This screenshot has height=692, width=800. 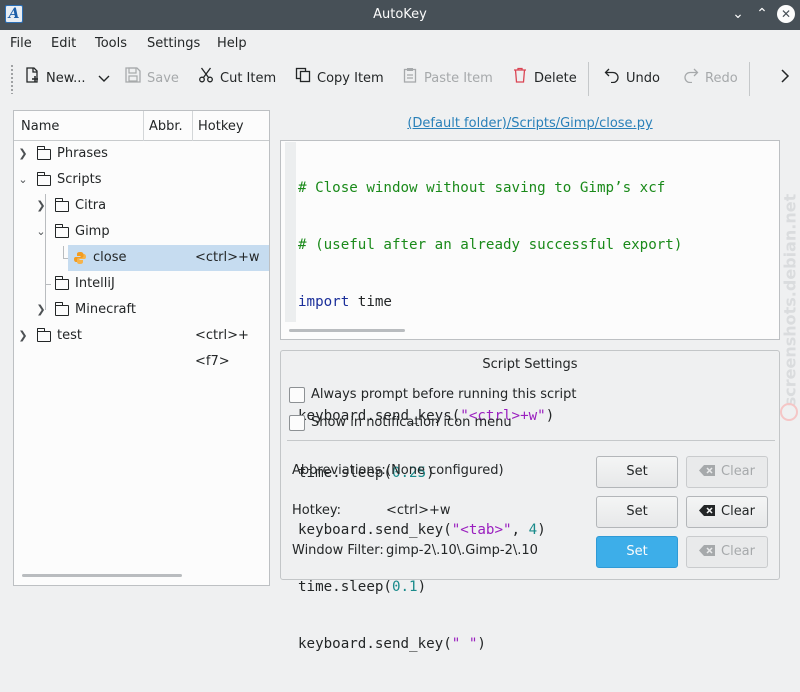 I want to click on save-button: Save, so click(x=151, y=79).